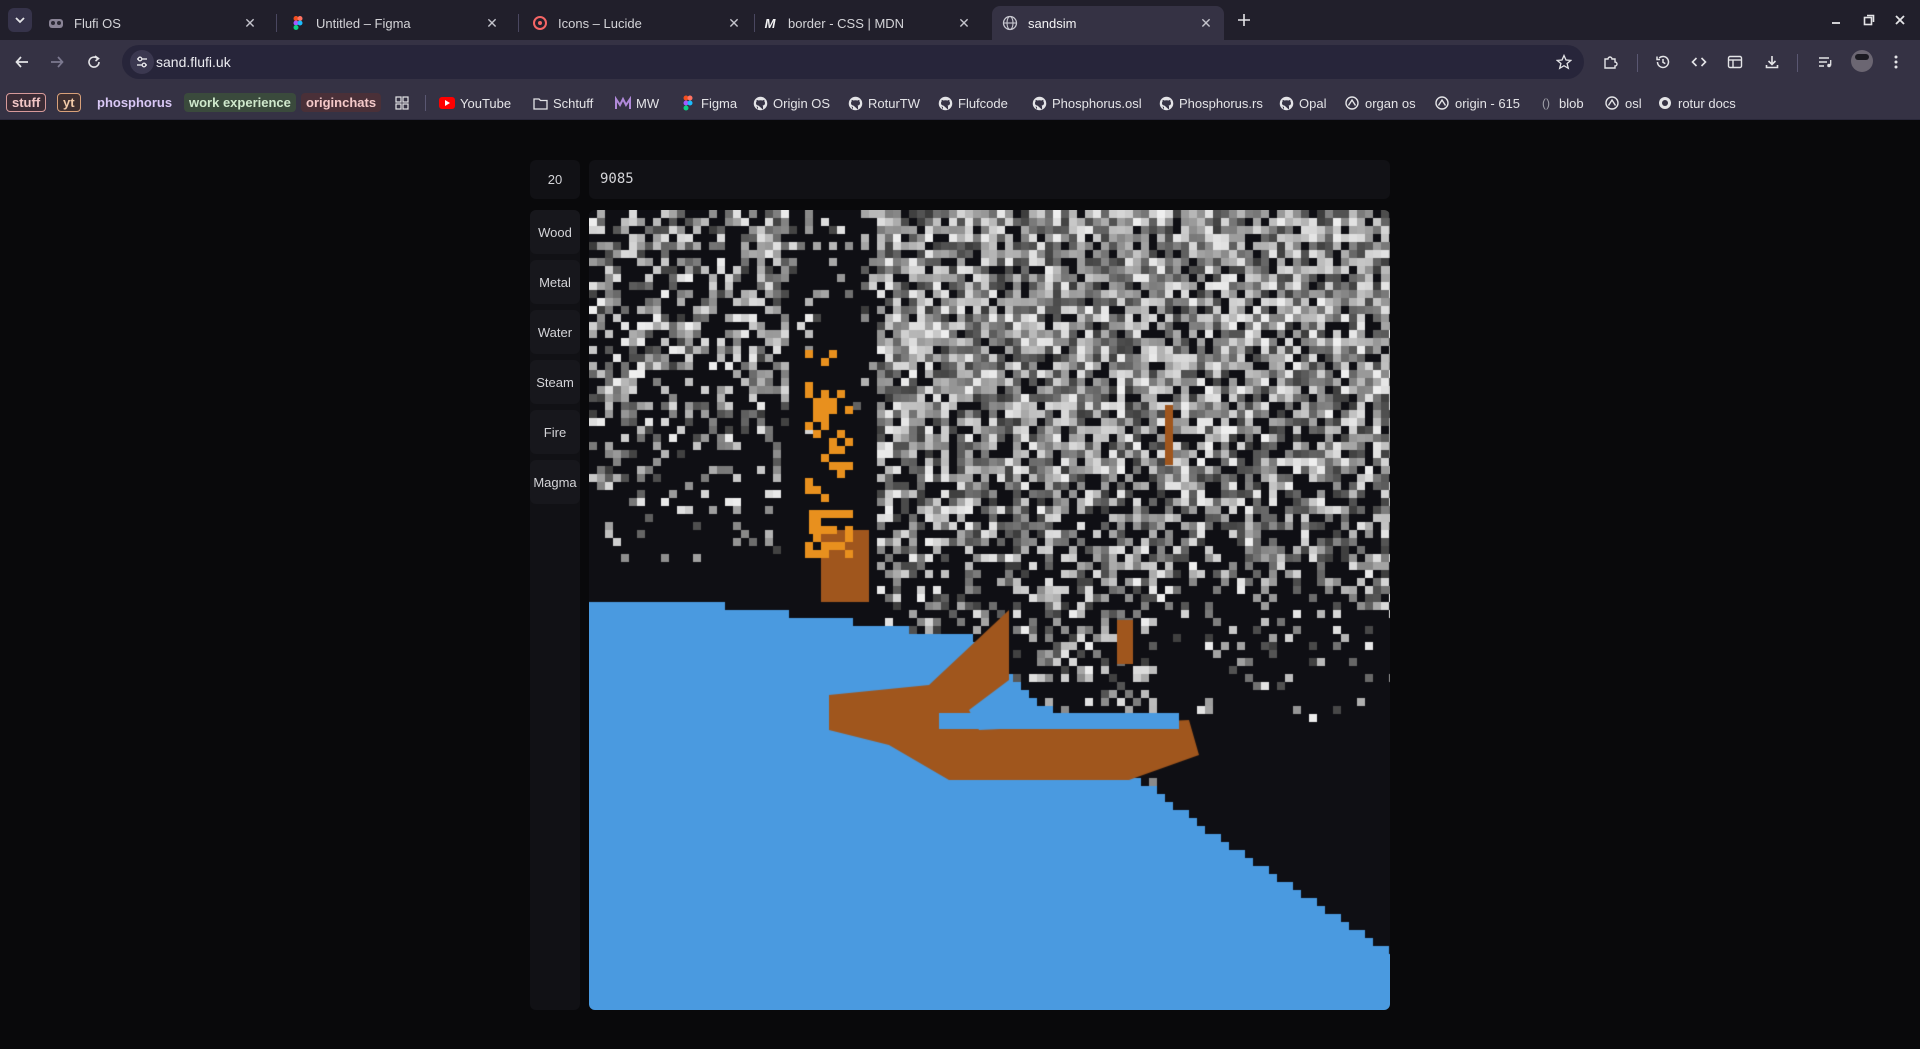 This screenshot has height=1049, width=1920. What do you see at coordinates (883, 103) in the screenshot?
I see `bookmark-roturtw: RoturTW` at bounding box center [883, 103].